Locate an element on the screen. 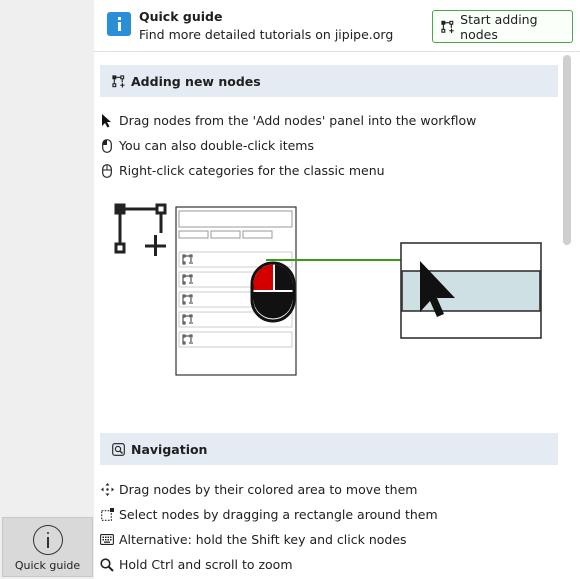 The image size is (580, 579). start-button-label: Start adding nodes is located at coordinates (499, 26).